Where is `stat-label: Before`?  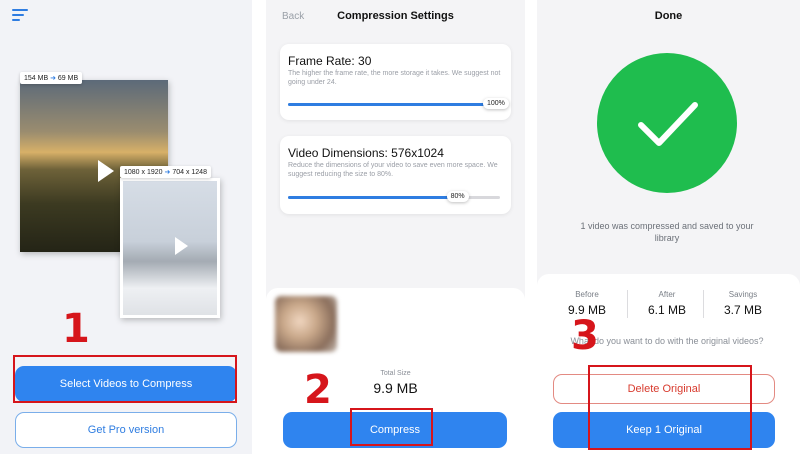
stat-label: Before is located at coordinates (587, 294).